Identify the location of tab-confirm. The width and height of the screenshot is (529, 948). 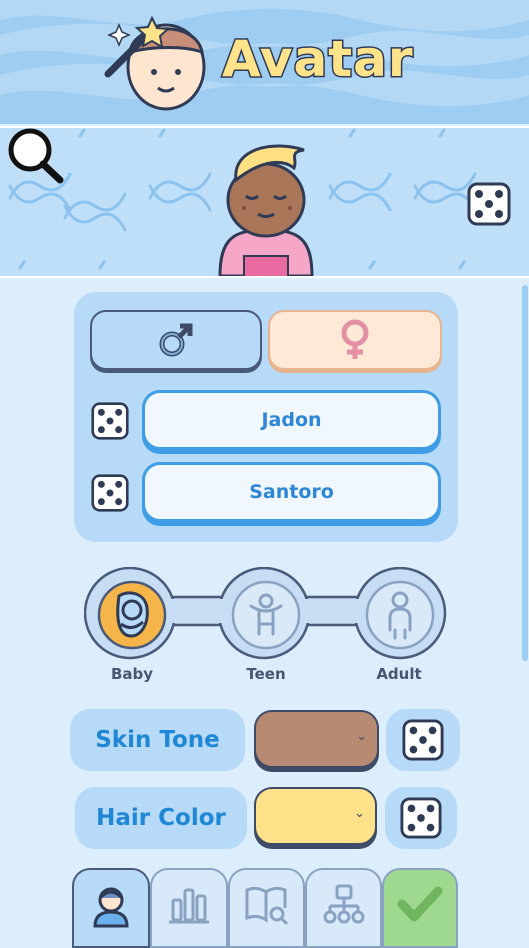
(420, 908).